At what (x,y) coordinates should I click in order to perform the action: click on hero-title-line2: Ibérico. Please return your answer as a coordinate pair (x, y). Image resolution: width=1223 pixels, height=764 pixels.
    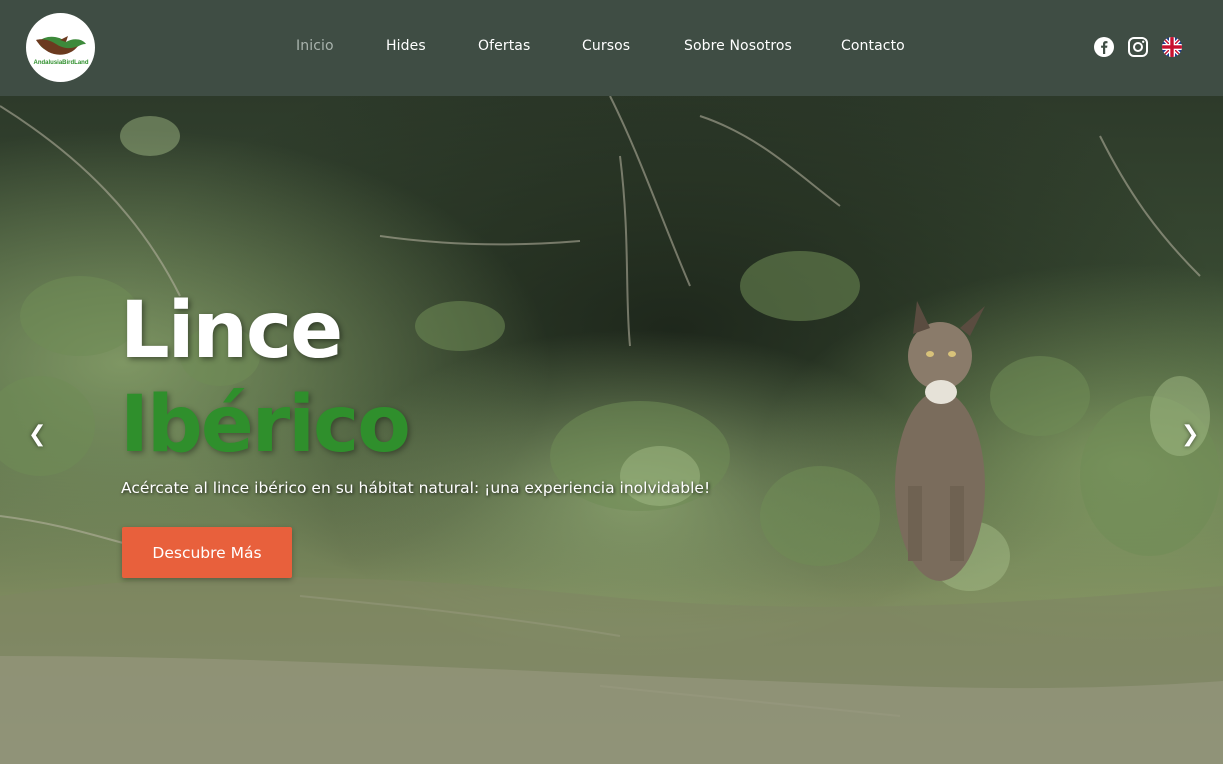
    Looking at the image, I should click on (265, 425).